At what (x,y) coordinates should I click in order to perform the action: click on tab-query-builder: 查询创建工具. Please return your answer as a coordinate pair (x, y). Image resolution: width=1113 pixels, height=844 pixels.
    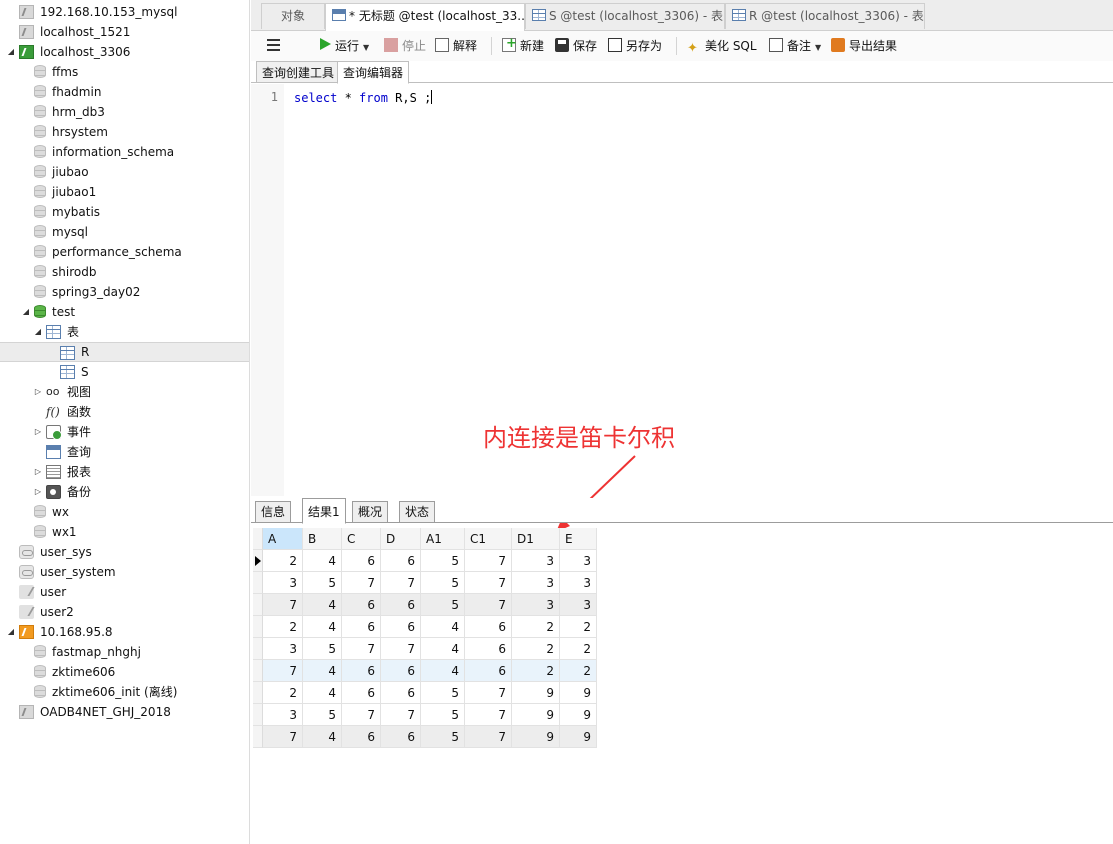
    Looking at the image, I should click on (298, 72).